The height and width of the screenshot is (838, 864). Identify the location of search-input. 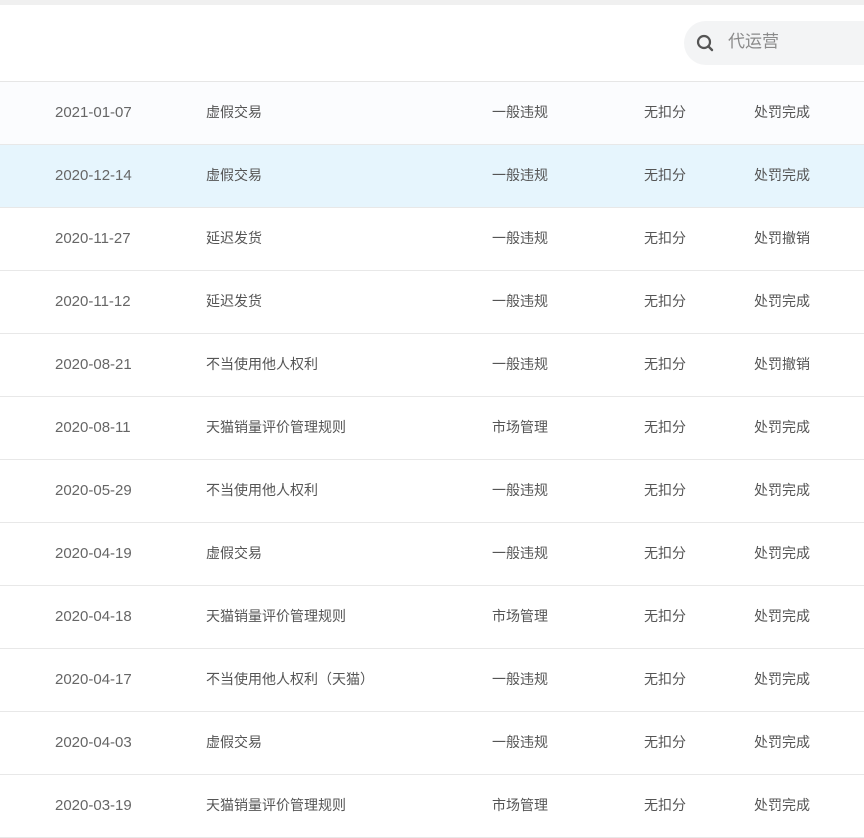
(796, 42).